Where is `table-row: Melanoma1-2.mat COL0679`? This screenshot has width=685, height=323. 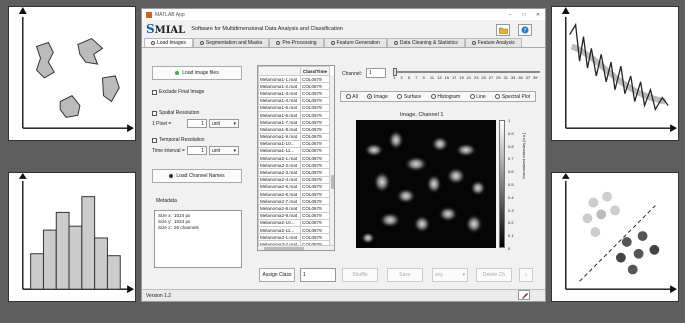 table-row: Melanoma1-2.mat COL0679 is located at coordinates (294, 86).